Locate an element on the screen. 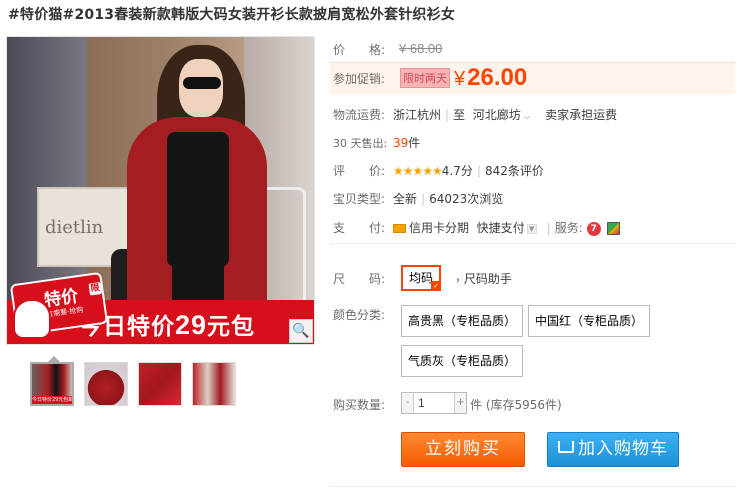  price-row: 价 格: is located at coordinates (359, 49).